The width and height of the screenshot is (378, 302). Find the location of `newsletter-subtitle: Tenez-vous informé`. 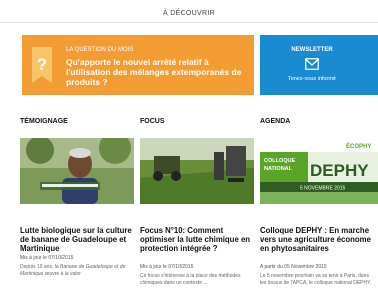

newsletter-subtitle: Tenez-vous informé is located at coordinates (312, 79).